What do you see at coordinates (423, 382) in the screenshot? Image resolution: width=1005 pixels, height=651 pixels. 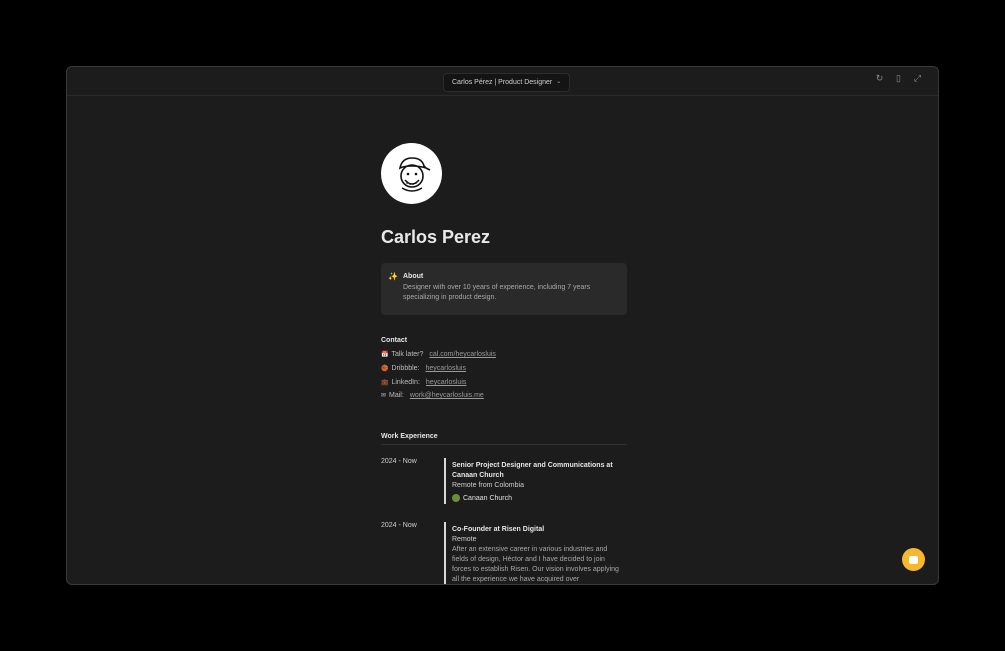 I see `contact-item-linkedin: 💼 LinkedIn: heycarlosluis` at bounding box center [423, 382].